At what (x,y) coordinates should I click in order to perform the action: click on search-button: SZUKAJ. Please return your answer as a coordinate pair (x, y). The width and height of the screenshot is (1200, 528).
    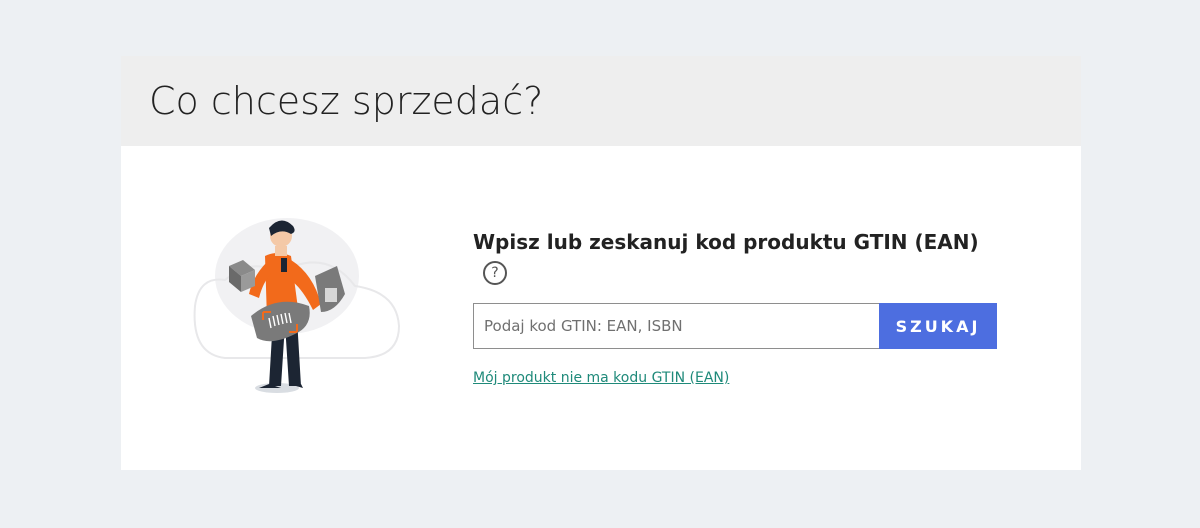
    Looking at the image, I should click on (938, 326).